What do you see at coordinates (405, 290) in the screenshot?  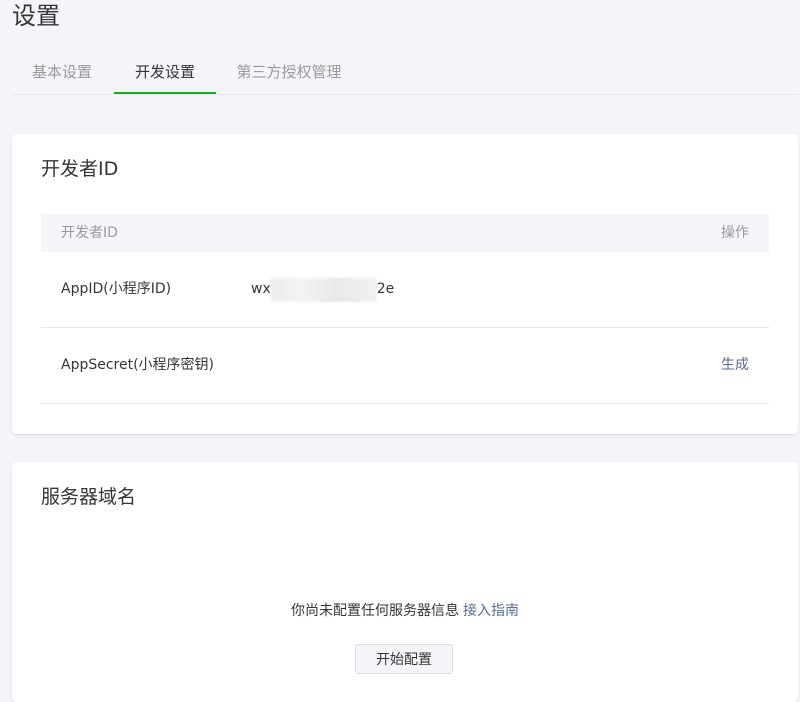 I see `table-row-appid: AppID(小程序ID) wx 2e` at bounding box center [405, 290].